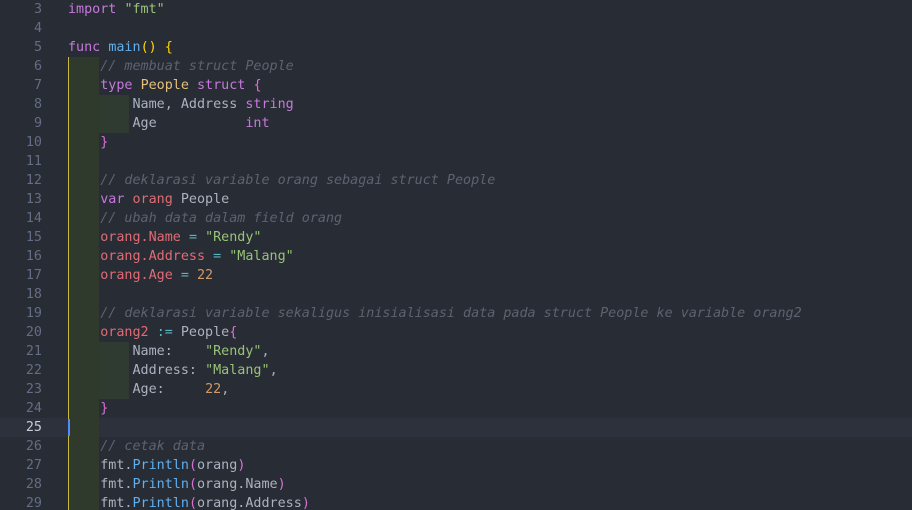  I want to click on code-text: orang.Address = "Malang", so click(181, 256).